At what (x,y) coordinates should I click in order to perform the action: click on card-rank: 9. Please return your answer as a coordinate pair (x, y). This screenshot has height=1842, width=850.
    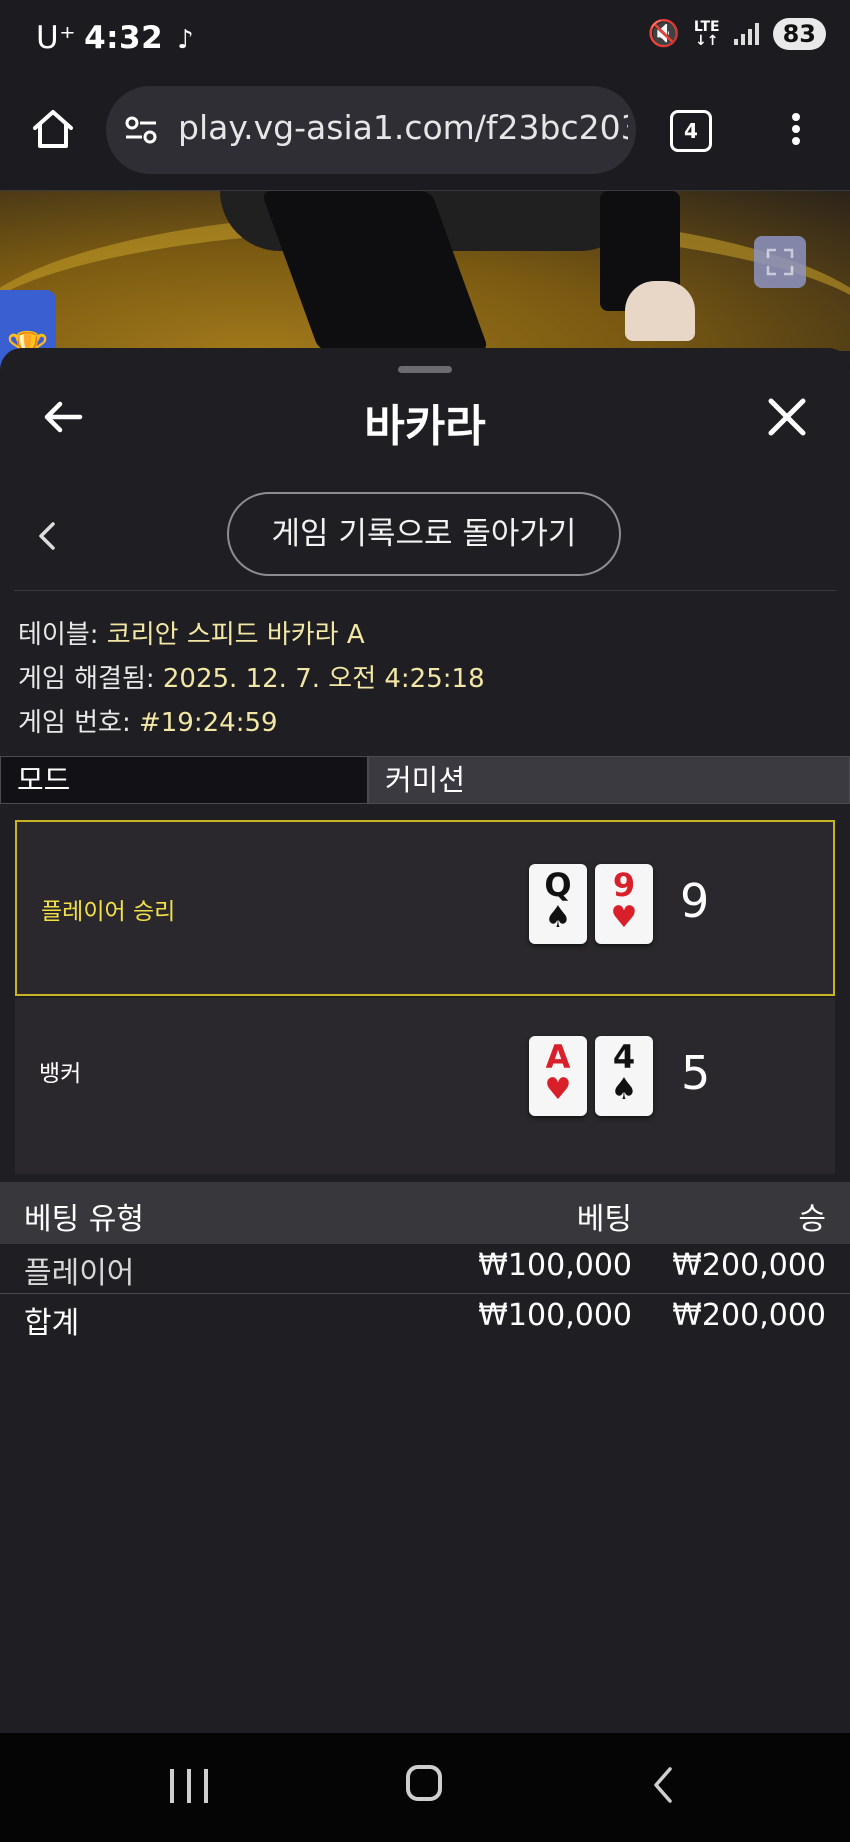
    Looking at the image, I should click on (624, 885).